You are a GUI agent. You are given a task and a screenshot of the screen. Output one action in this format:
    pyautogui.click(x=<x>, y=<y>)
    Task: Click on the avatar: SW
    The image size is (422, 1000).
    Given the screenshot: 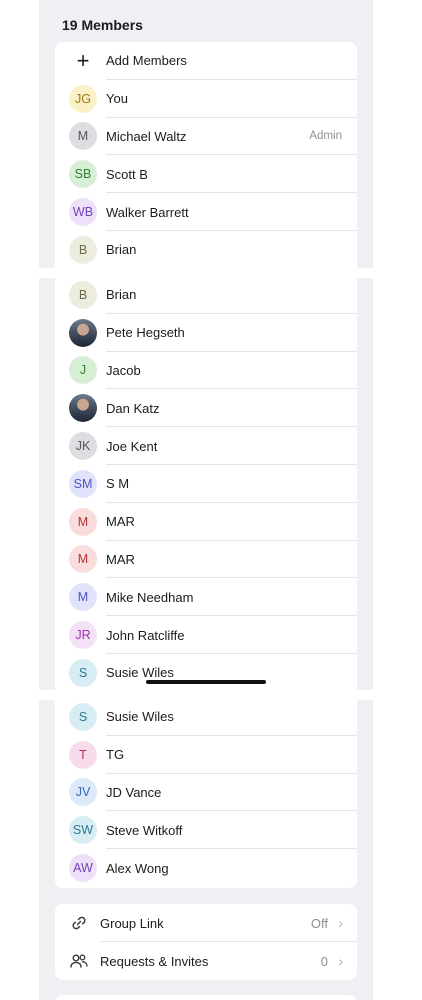 What is the action you would take?
    pyautogui.click(x=83, y=830)
    